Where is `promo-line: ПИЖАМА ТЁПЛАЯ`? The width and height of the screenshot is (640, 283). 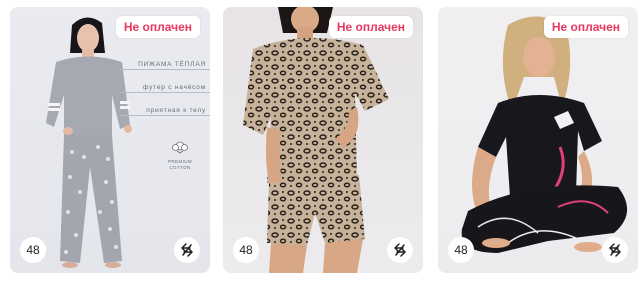 promo-line: ПИЖАМА ТЁПЛАЯ is located at coordinates (165, 64).